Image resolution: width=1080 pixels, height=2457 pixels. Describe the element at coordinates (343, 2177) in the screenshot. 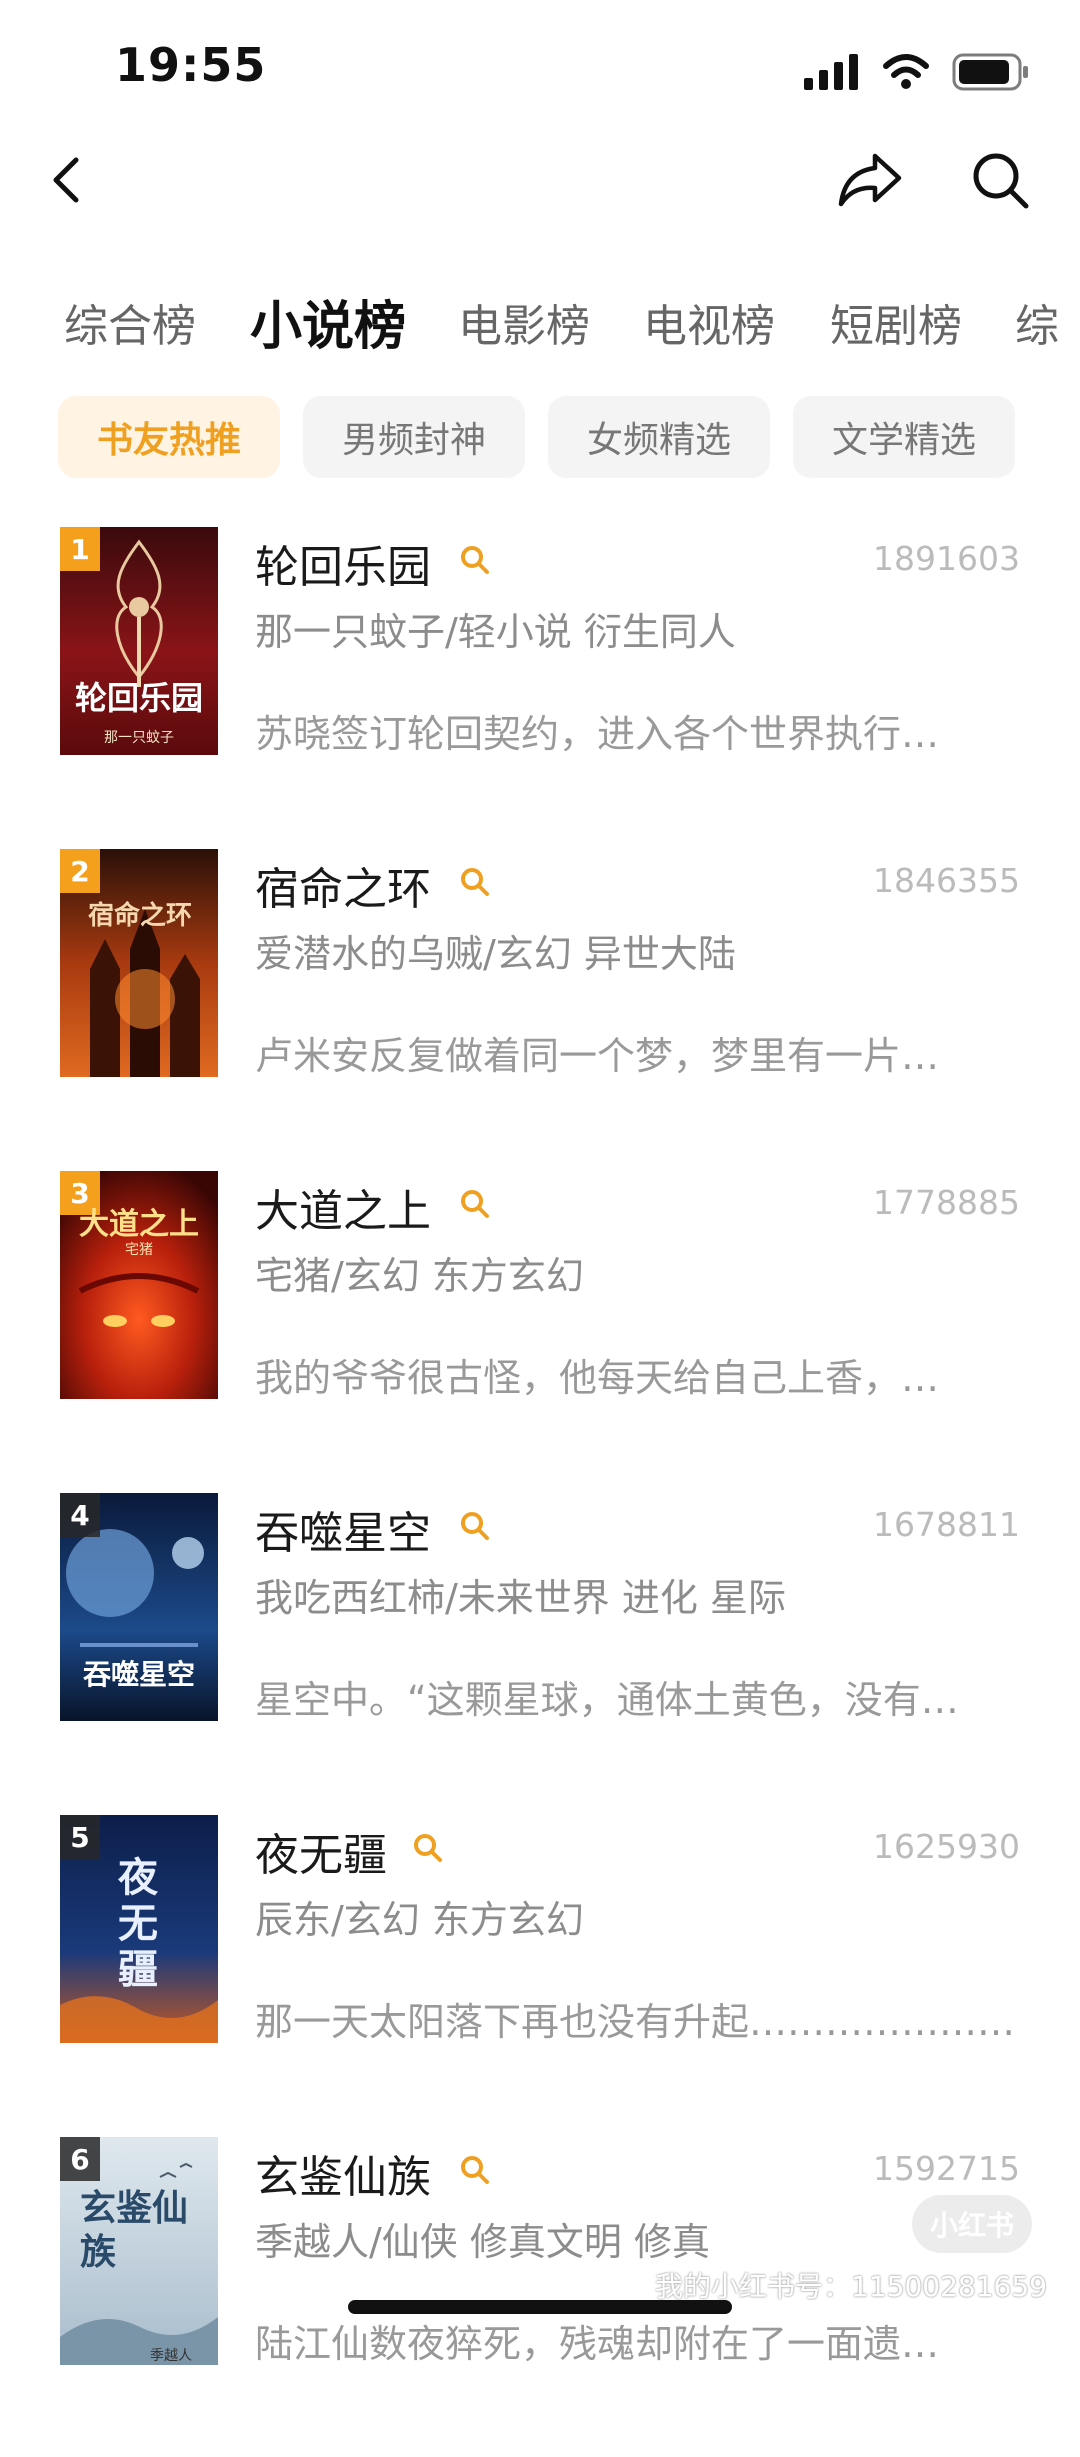

I see `book-title: 玄鉴仙族` at that location.